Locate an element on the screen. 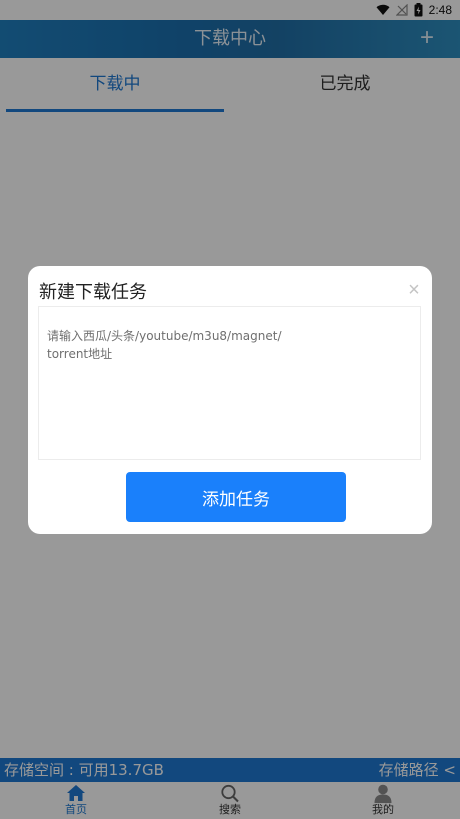 This screenshot has width=460, height=819. close-icon: × is located at coordinates (414, 290).